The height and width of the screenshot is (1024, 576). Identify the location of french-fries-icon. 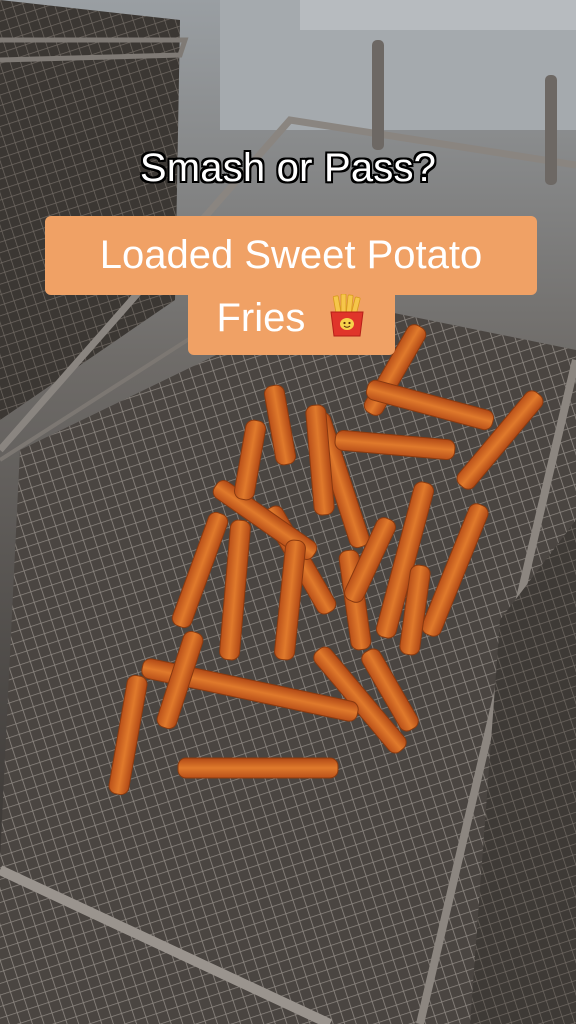
(347, 316).